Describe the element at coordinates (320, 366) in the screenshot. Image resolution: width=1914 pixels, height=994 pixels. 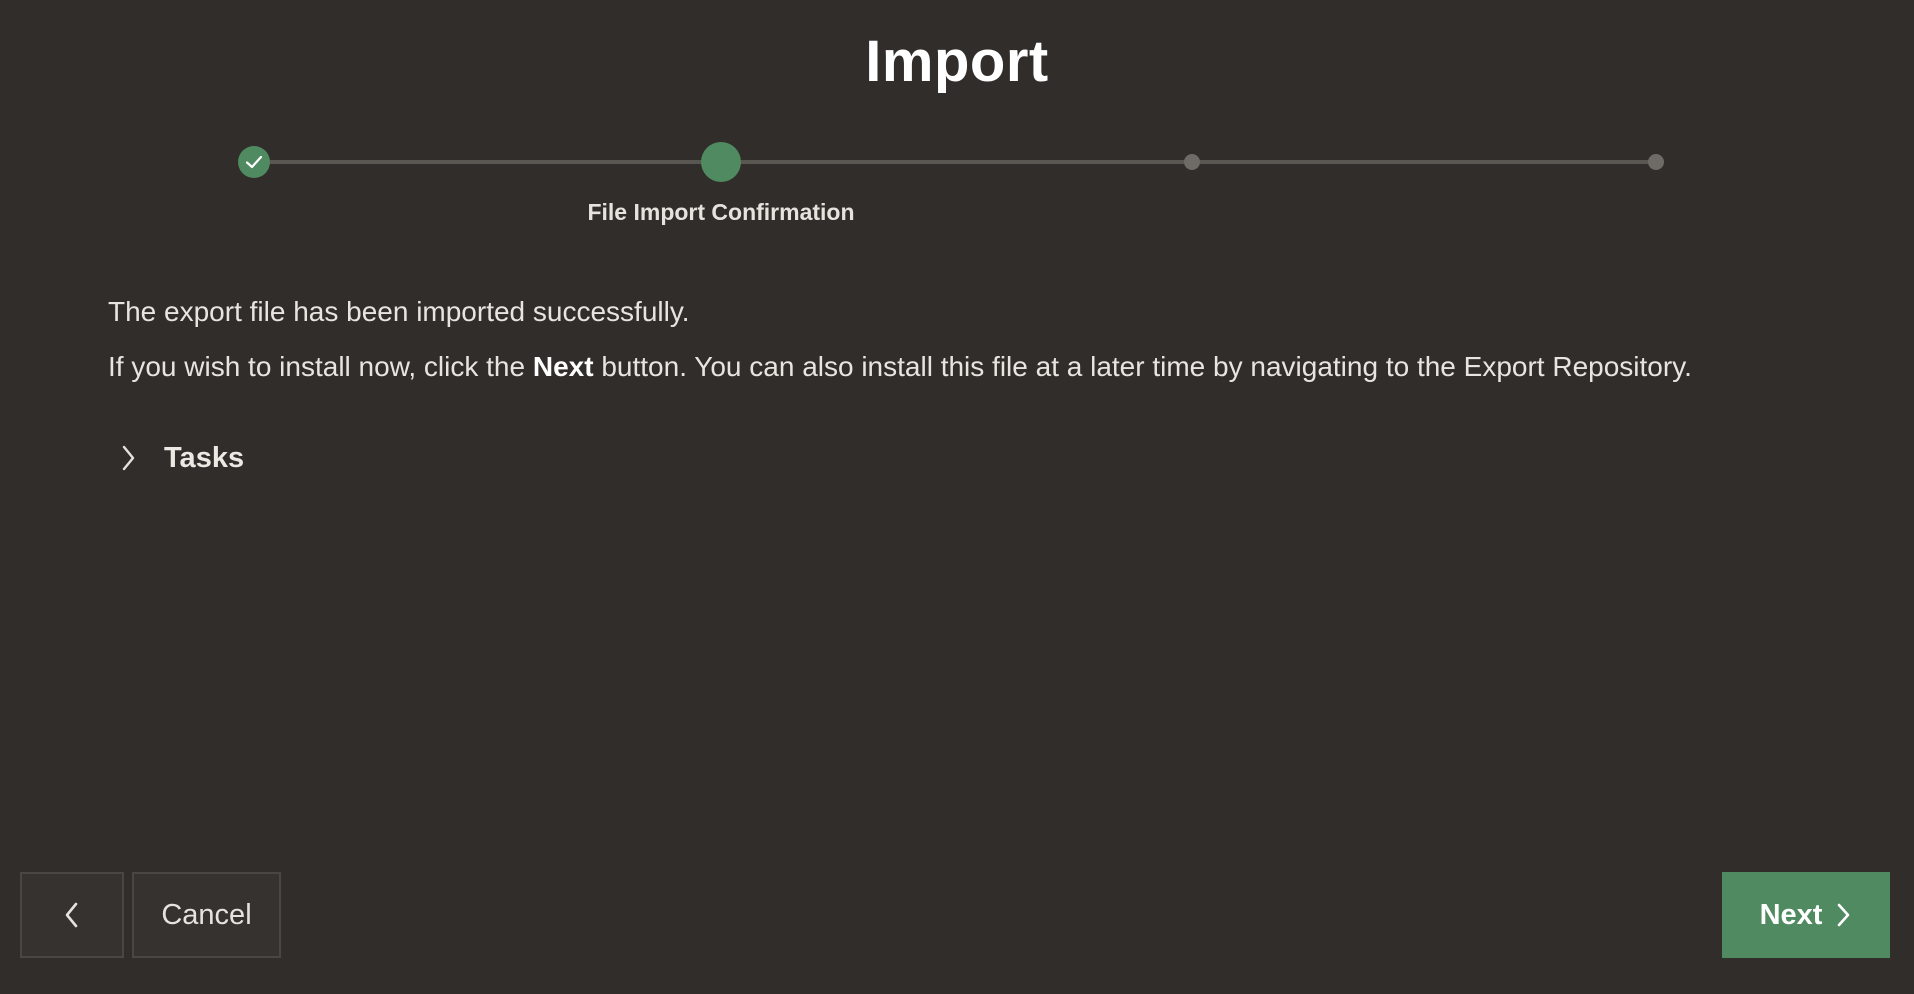
I see `install-text-prefix: If you wish to install now, click the` at that location.